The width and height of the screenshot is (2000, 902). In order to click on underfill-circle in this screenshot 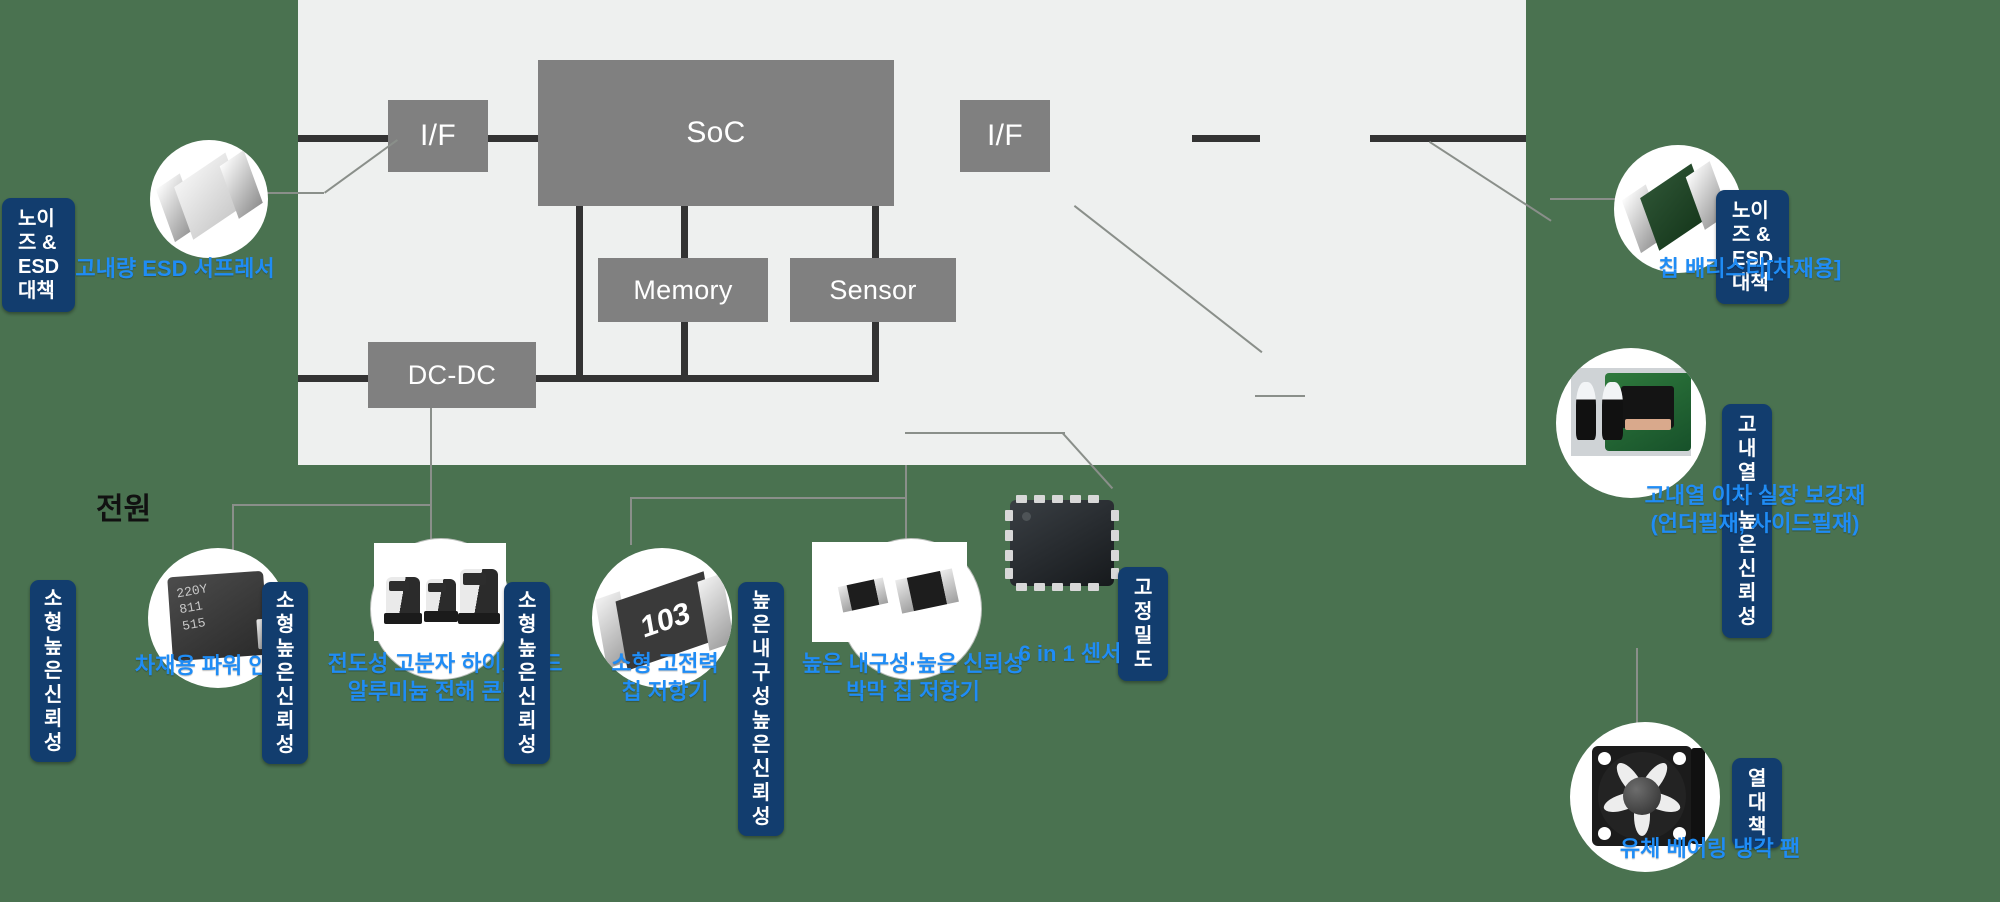, I will do `click(1631, 423)`.